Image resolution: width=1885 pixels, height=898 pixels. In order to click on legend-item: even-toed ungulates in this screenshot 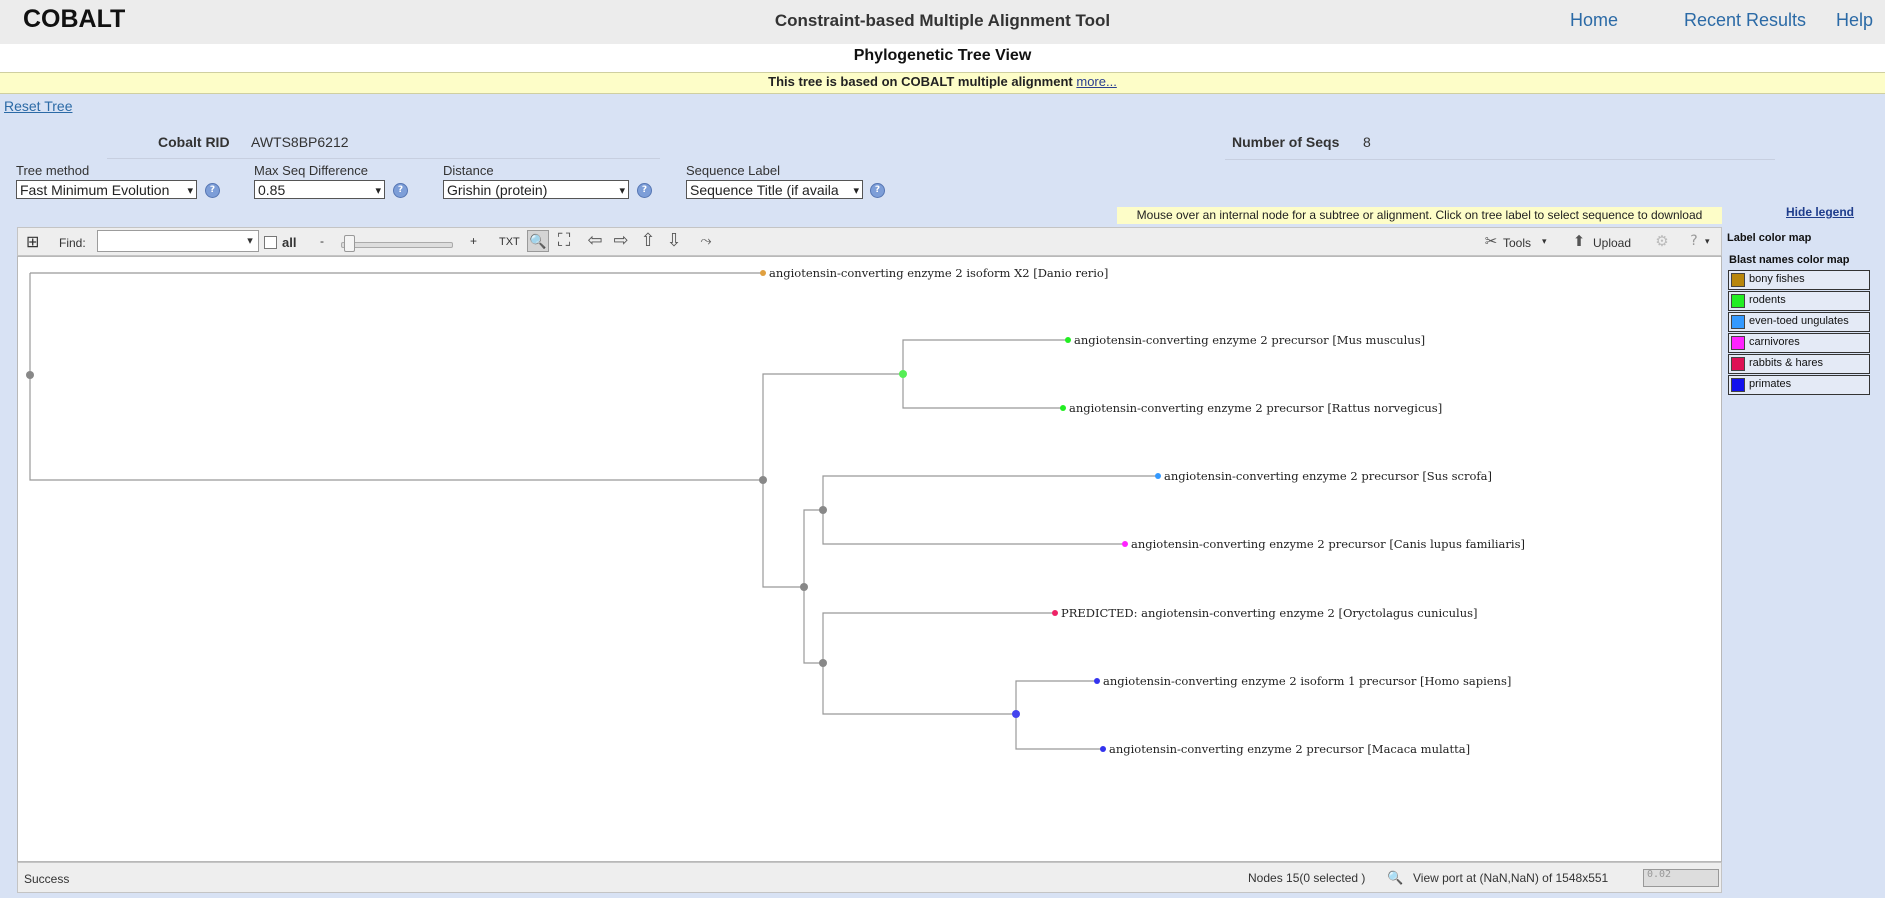, I will do `click(1799, 322)`.